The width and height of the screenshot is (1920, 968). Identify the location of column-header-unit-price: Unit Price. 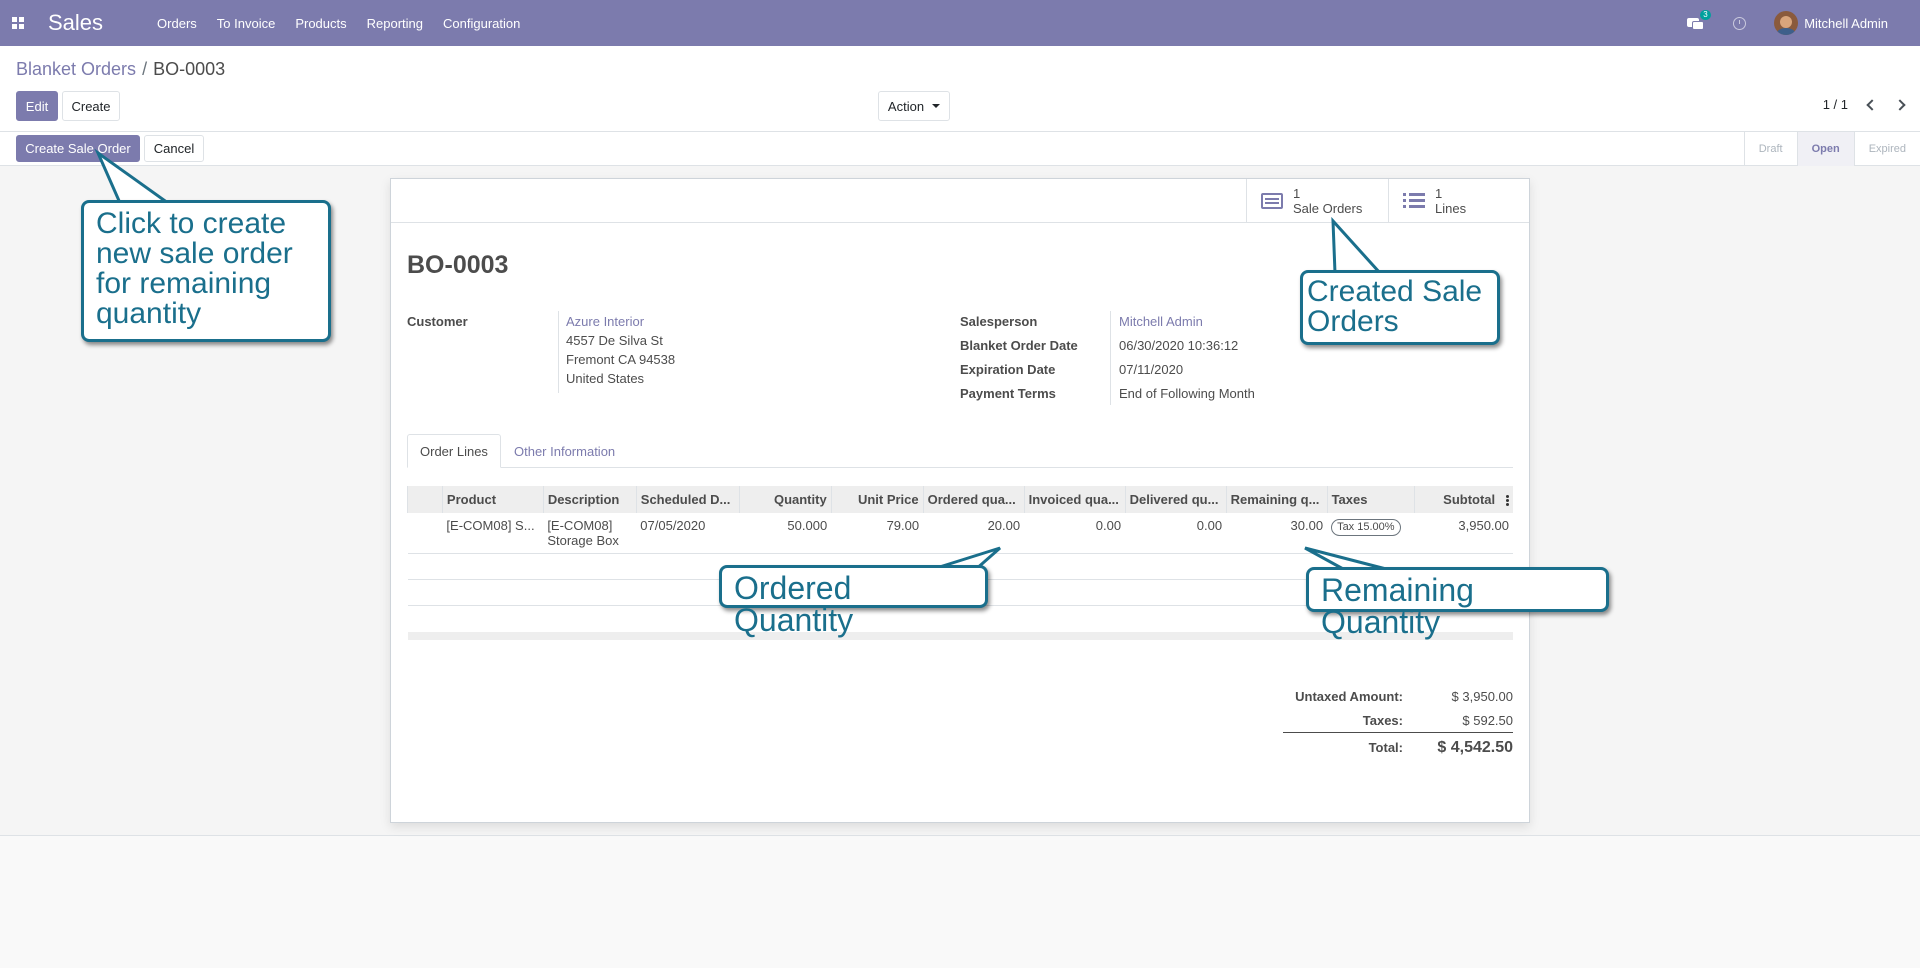
(877, 499).